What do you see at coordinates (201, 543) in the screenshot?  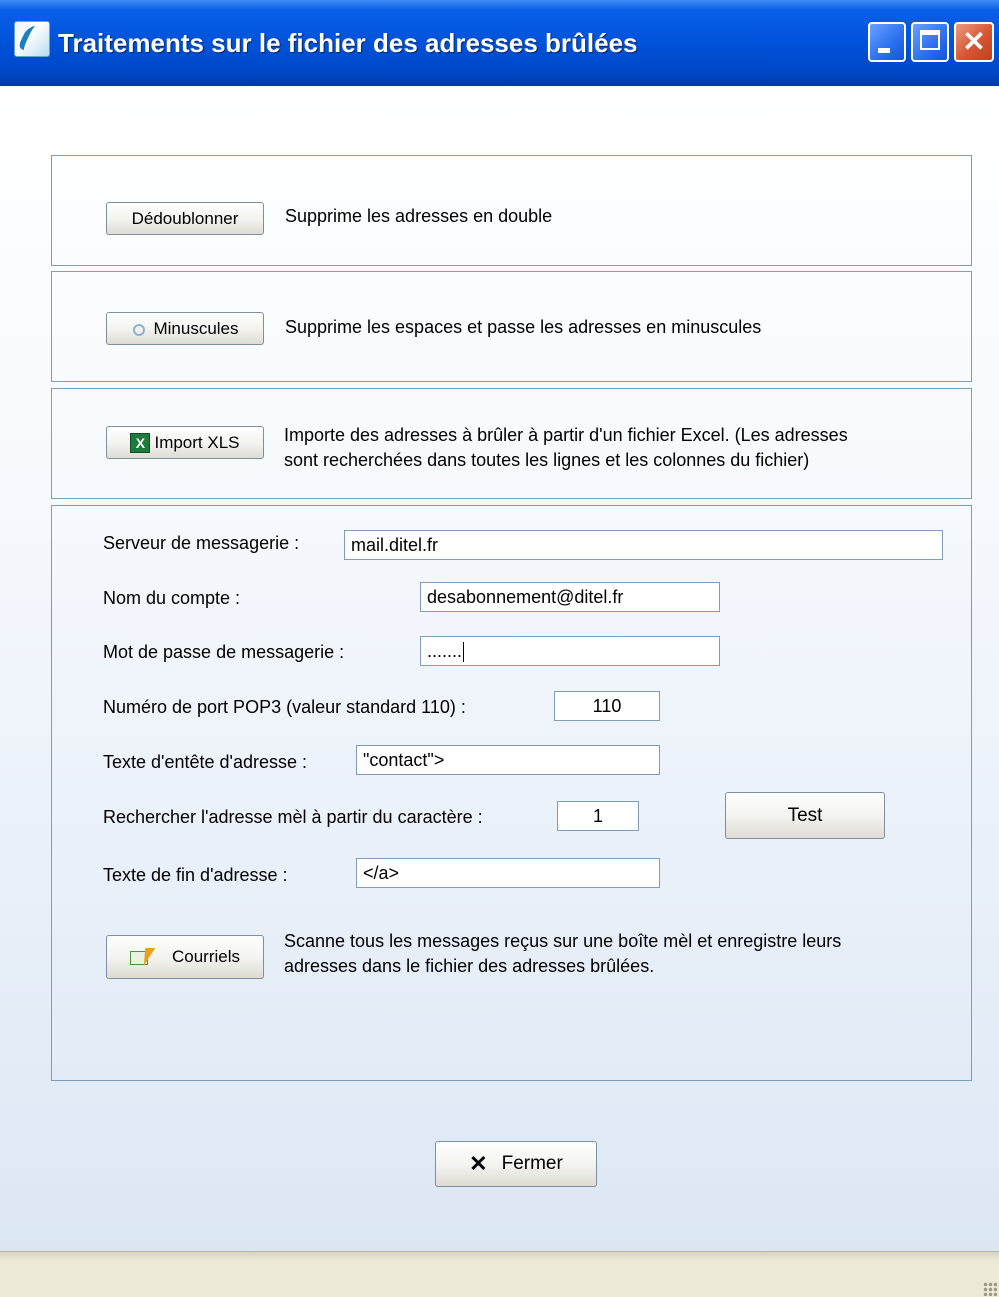 I see `server-label: Serveur de messagerie :` at bounding box center [201, 543].